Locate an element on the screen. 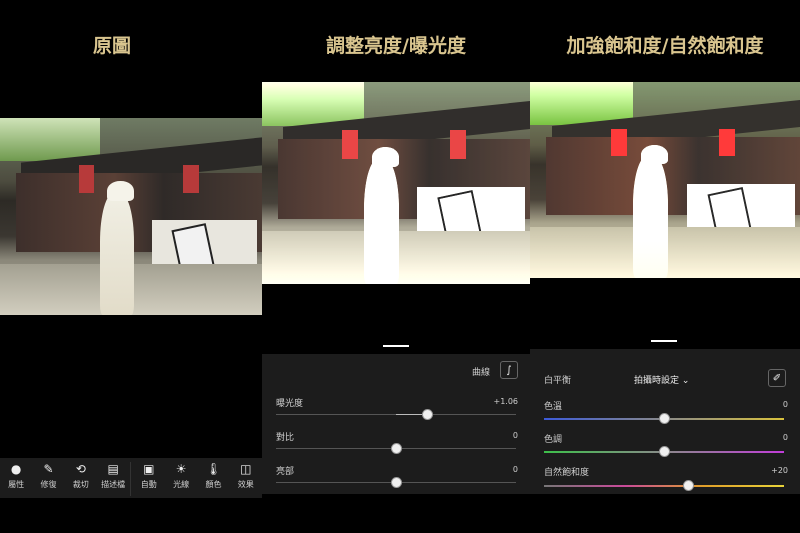 This screenshot has width=800, height=533. tint-slider-knob is located at coordinates (664, 451).